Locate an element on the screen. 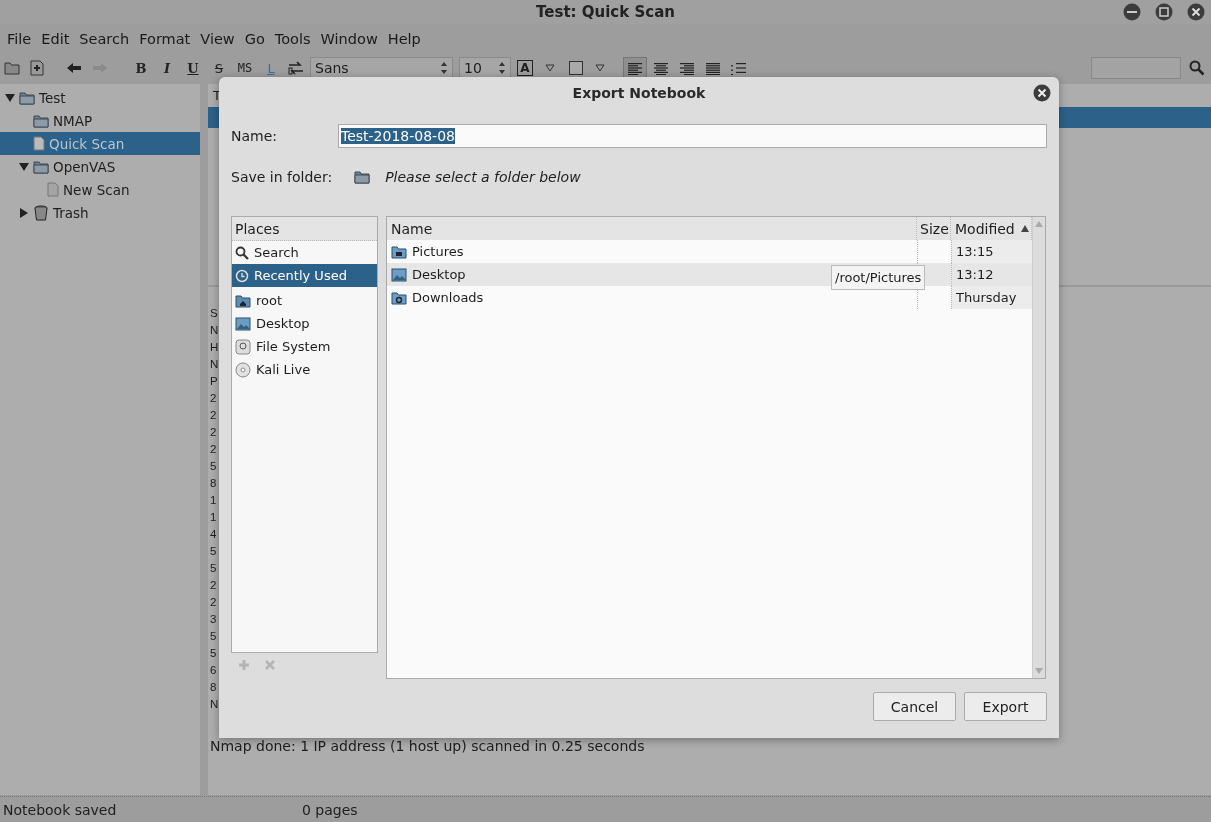  menu-item: Tools is located at coordinates (292, 39).